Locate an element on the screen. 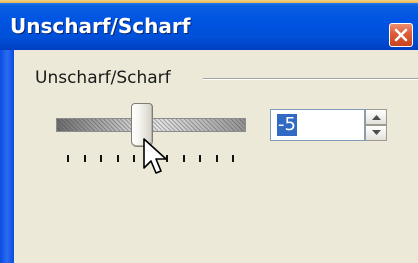 Image resolution: width=418 pixels, height=263 pixels. spin-up-button is located at coordinates (376, 117).